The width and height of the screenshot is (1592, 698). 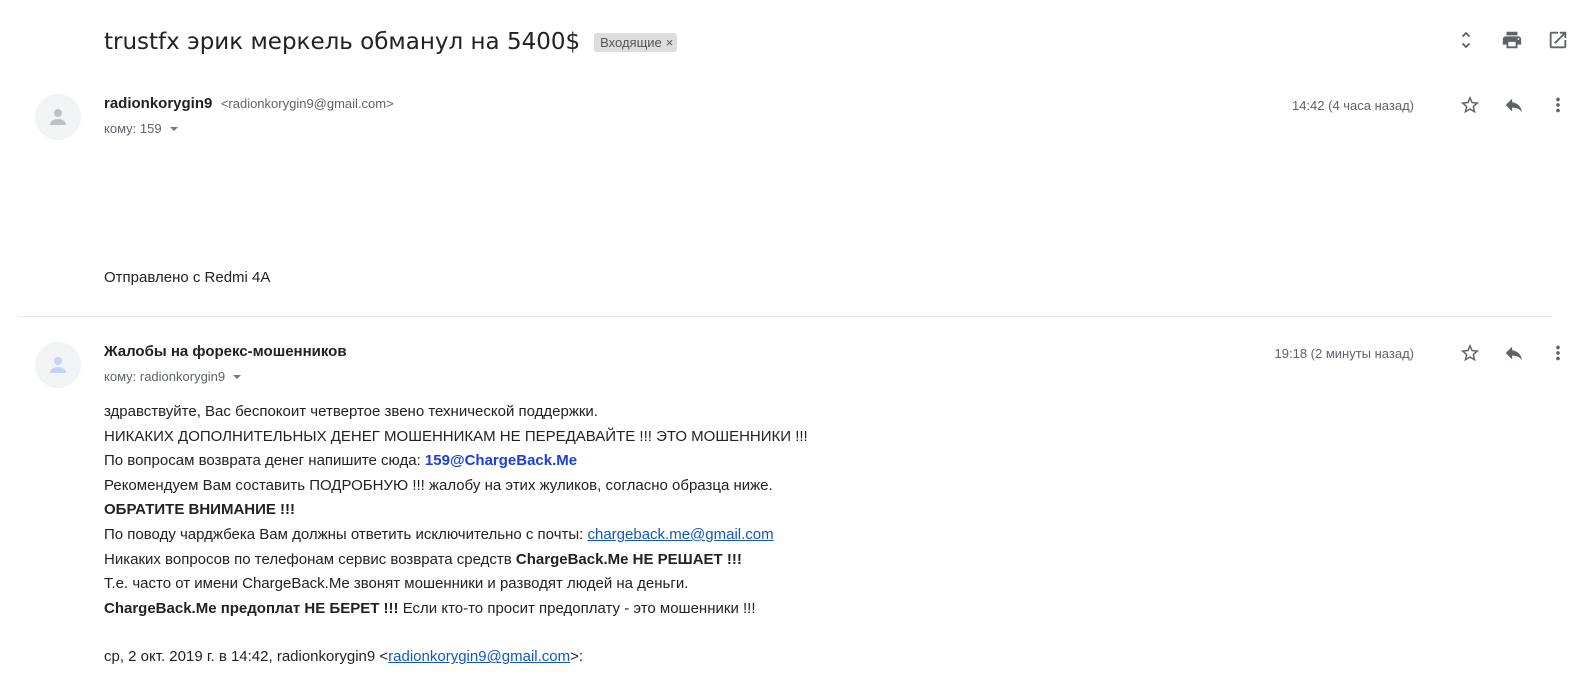 I want to click on sender-name: Жалобы на форекс-мошенников, so click(x=225, y=351).